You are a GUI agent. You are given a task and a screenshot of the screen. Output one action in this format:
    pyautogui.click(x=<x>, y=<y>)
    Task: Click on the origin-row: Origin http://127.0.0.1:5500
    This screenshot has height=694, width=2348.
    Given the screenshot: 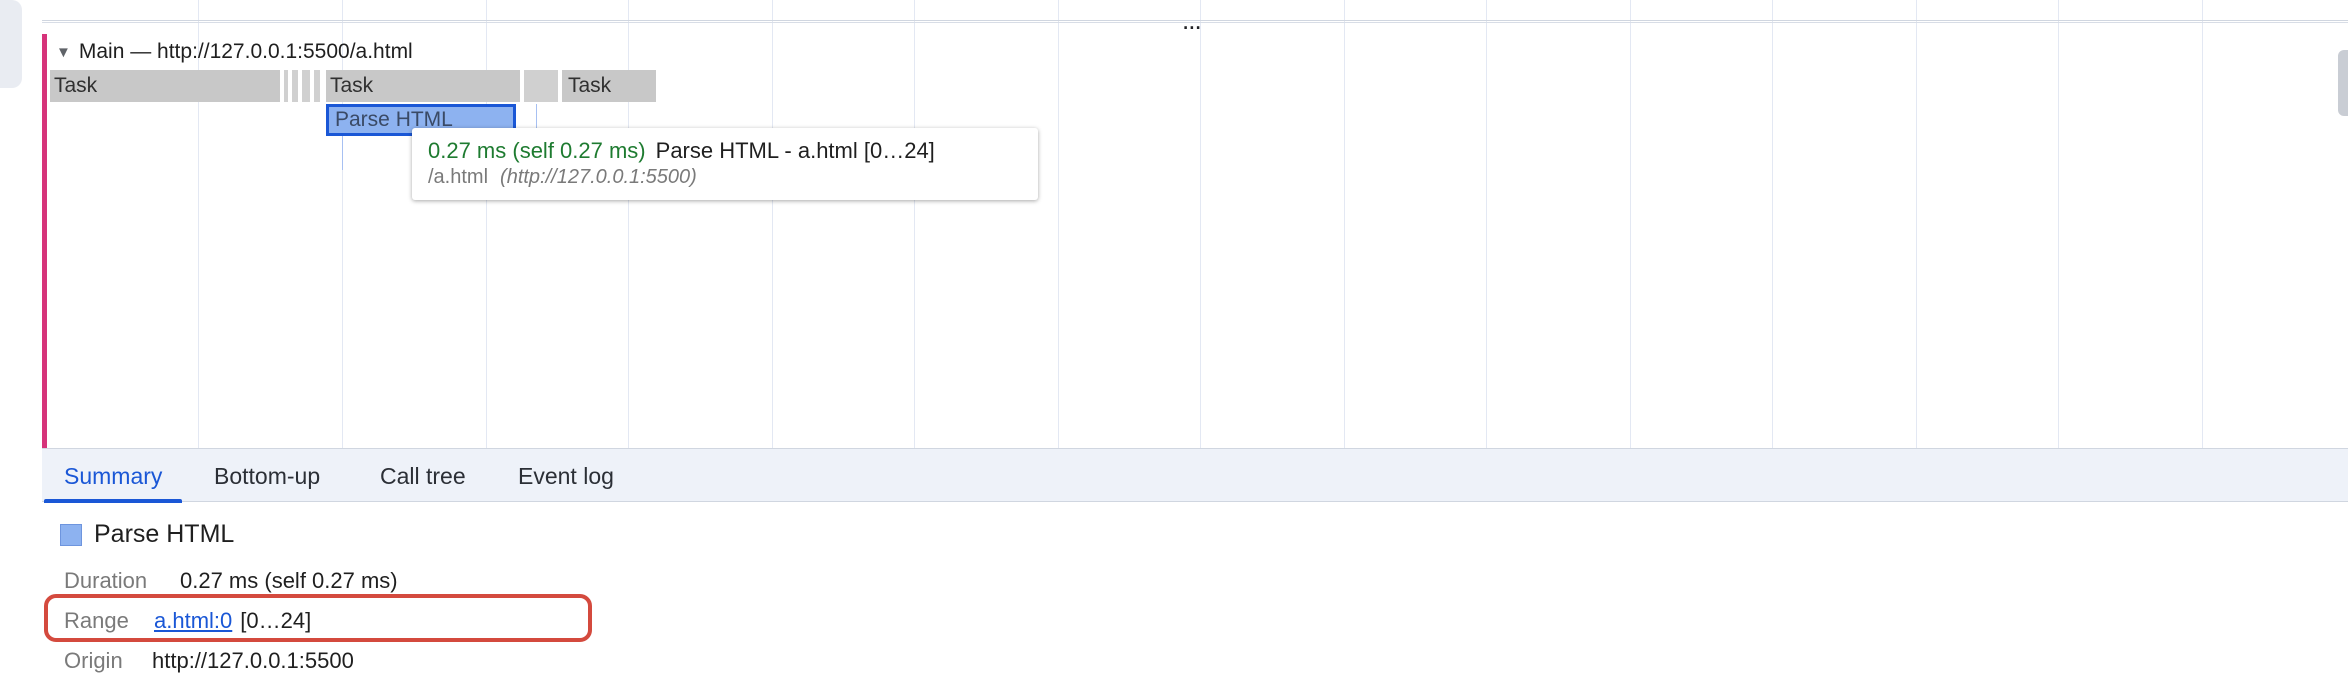 What is the action you would take?
    pyautogui.click(x=209, y=661)
    